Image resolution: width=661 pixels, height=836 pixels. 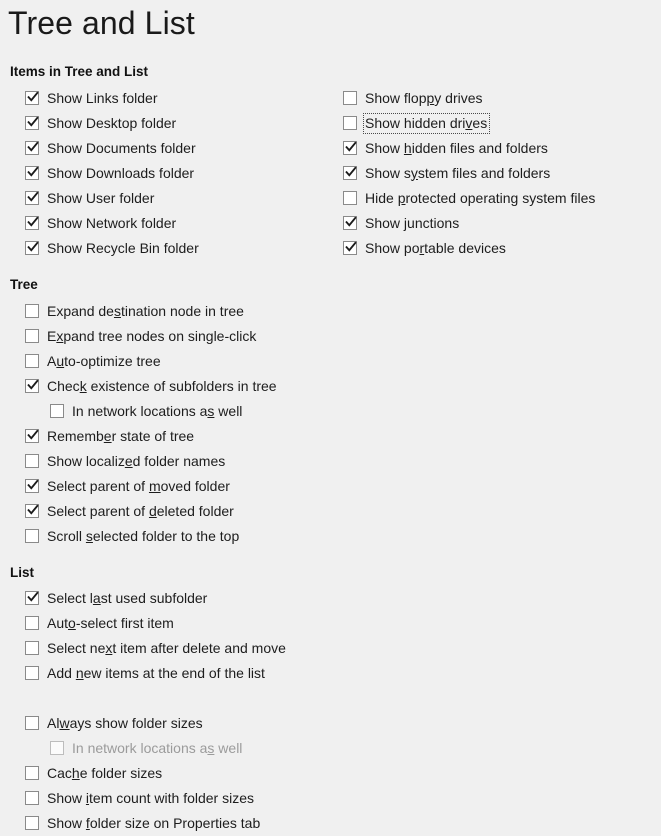 I want to click on checkbox-row-show-folder-size-on-properties-tab: Show folder size on Properties tab, so click(x=143, y=823).